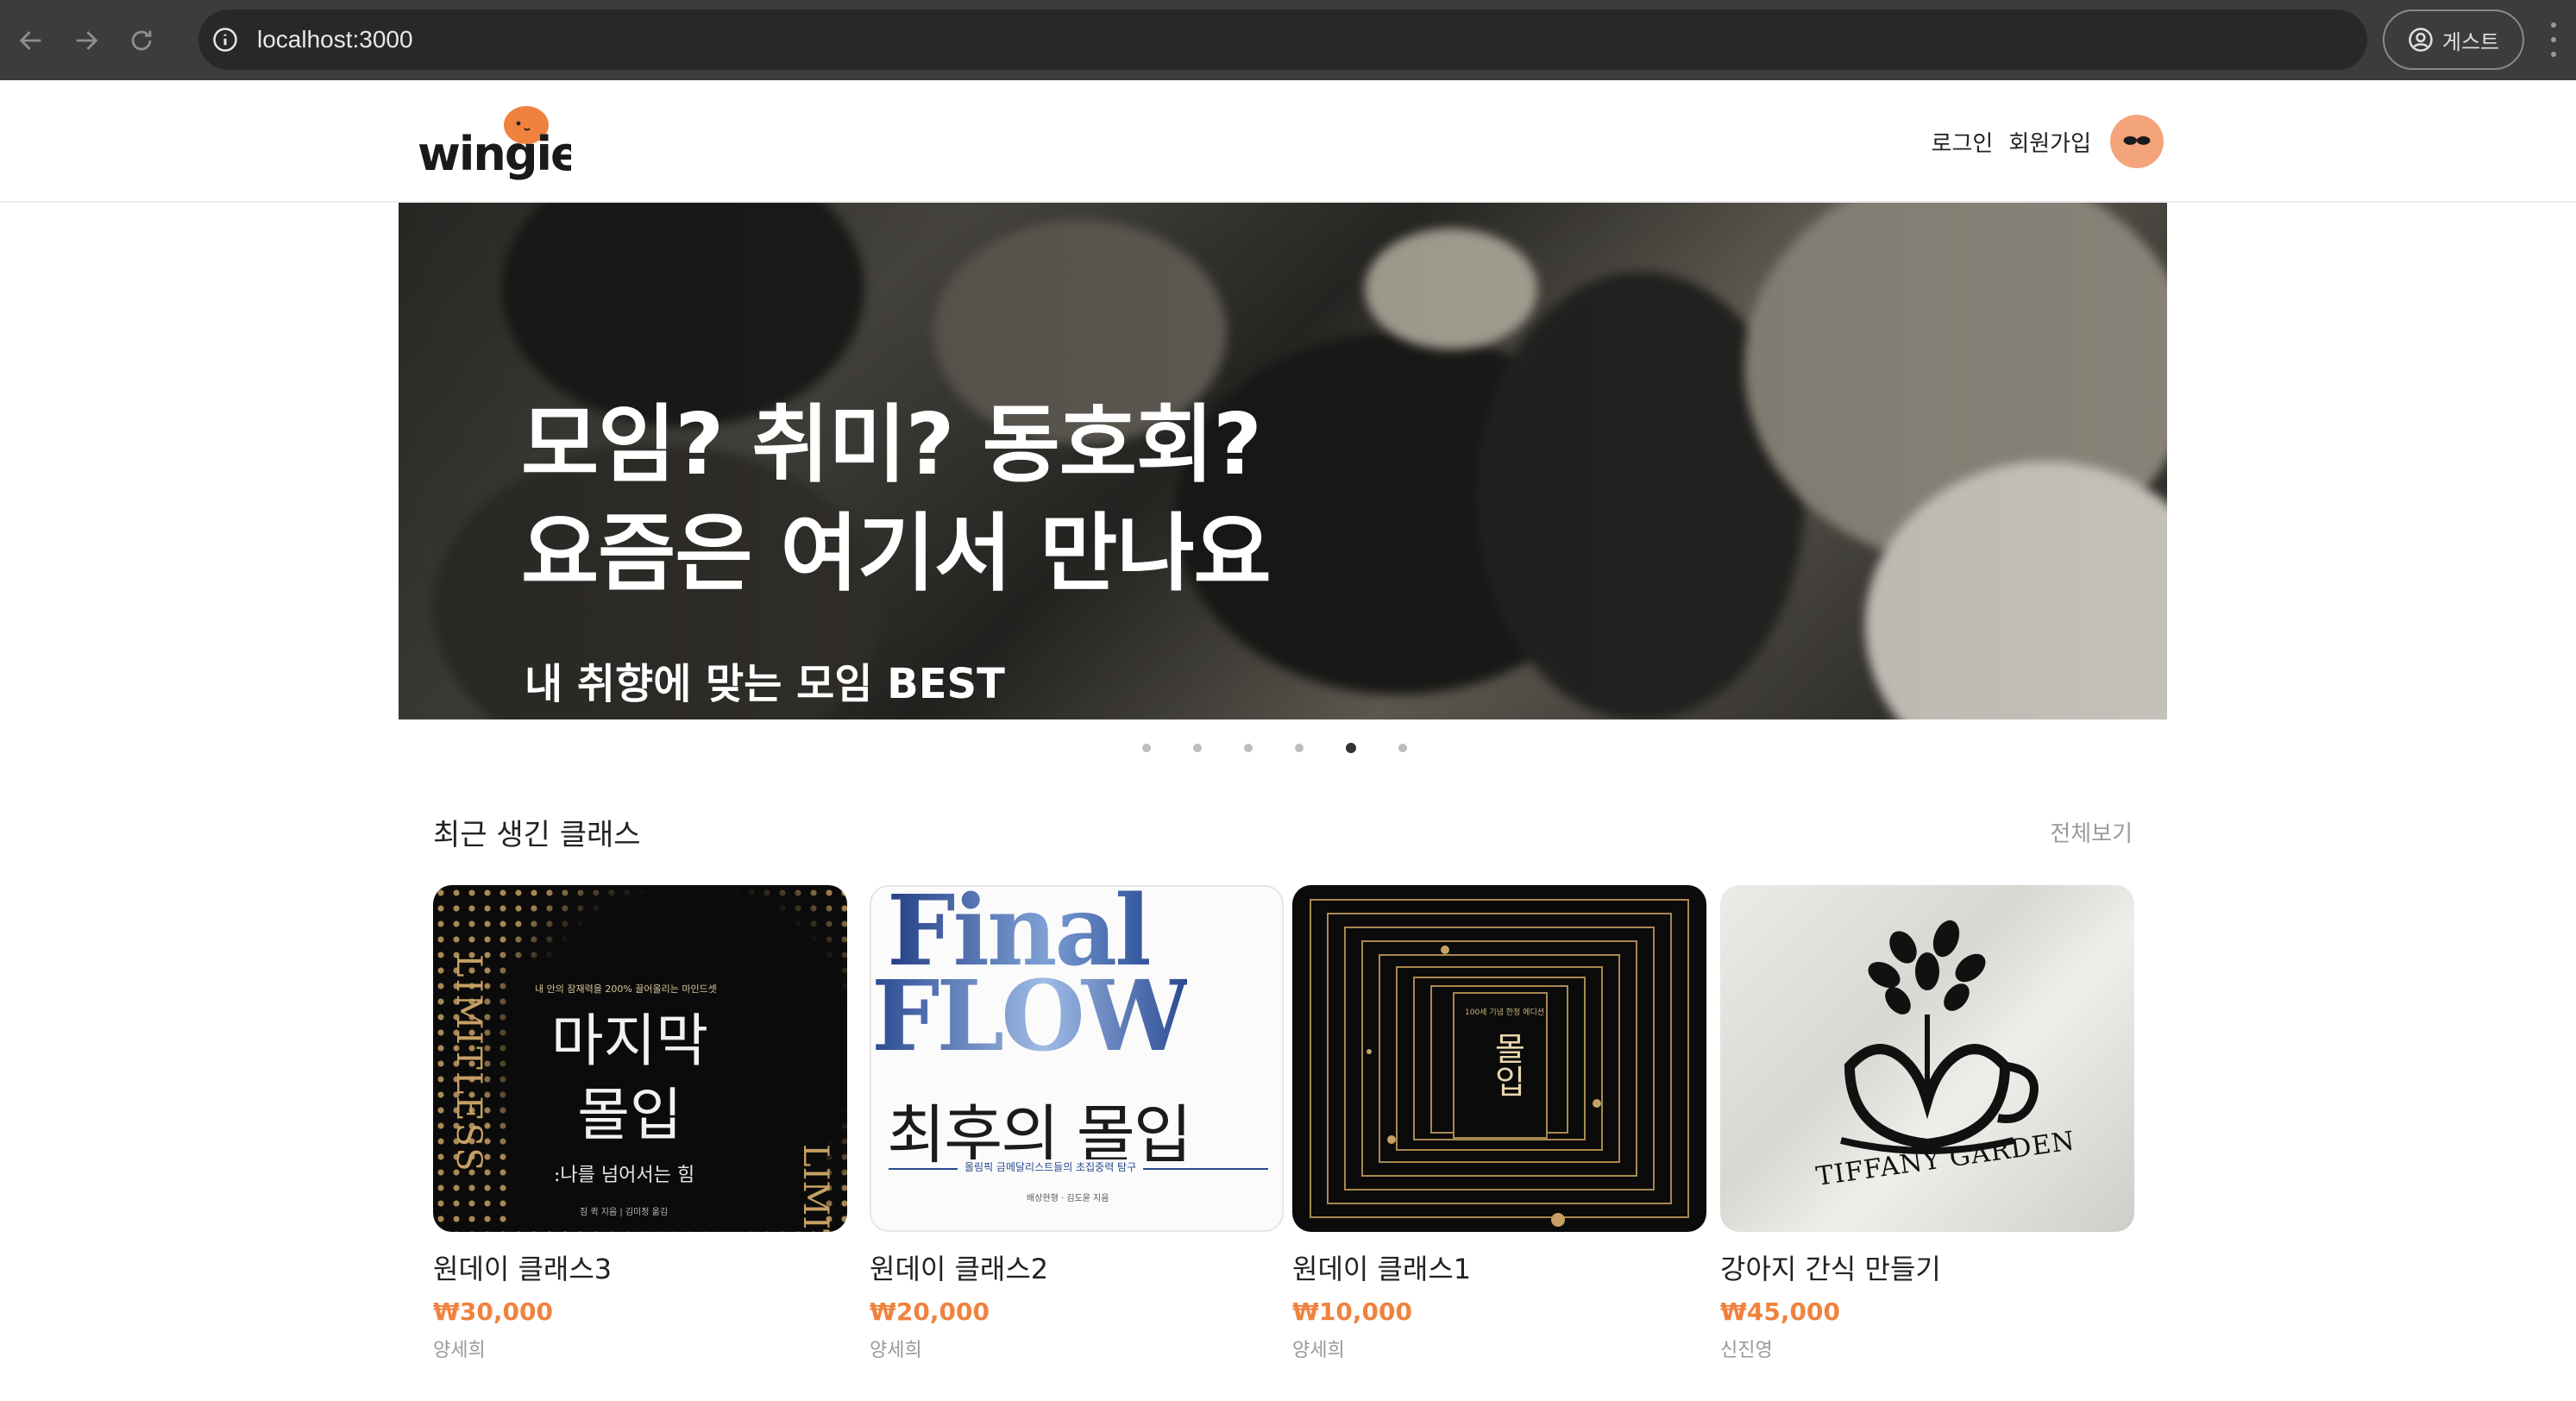 Image resolution: width=2576 pixels, height=1401 pixels. I want to click on sunglasses-icon, so click(2137, 140).